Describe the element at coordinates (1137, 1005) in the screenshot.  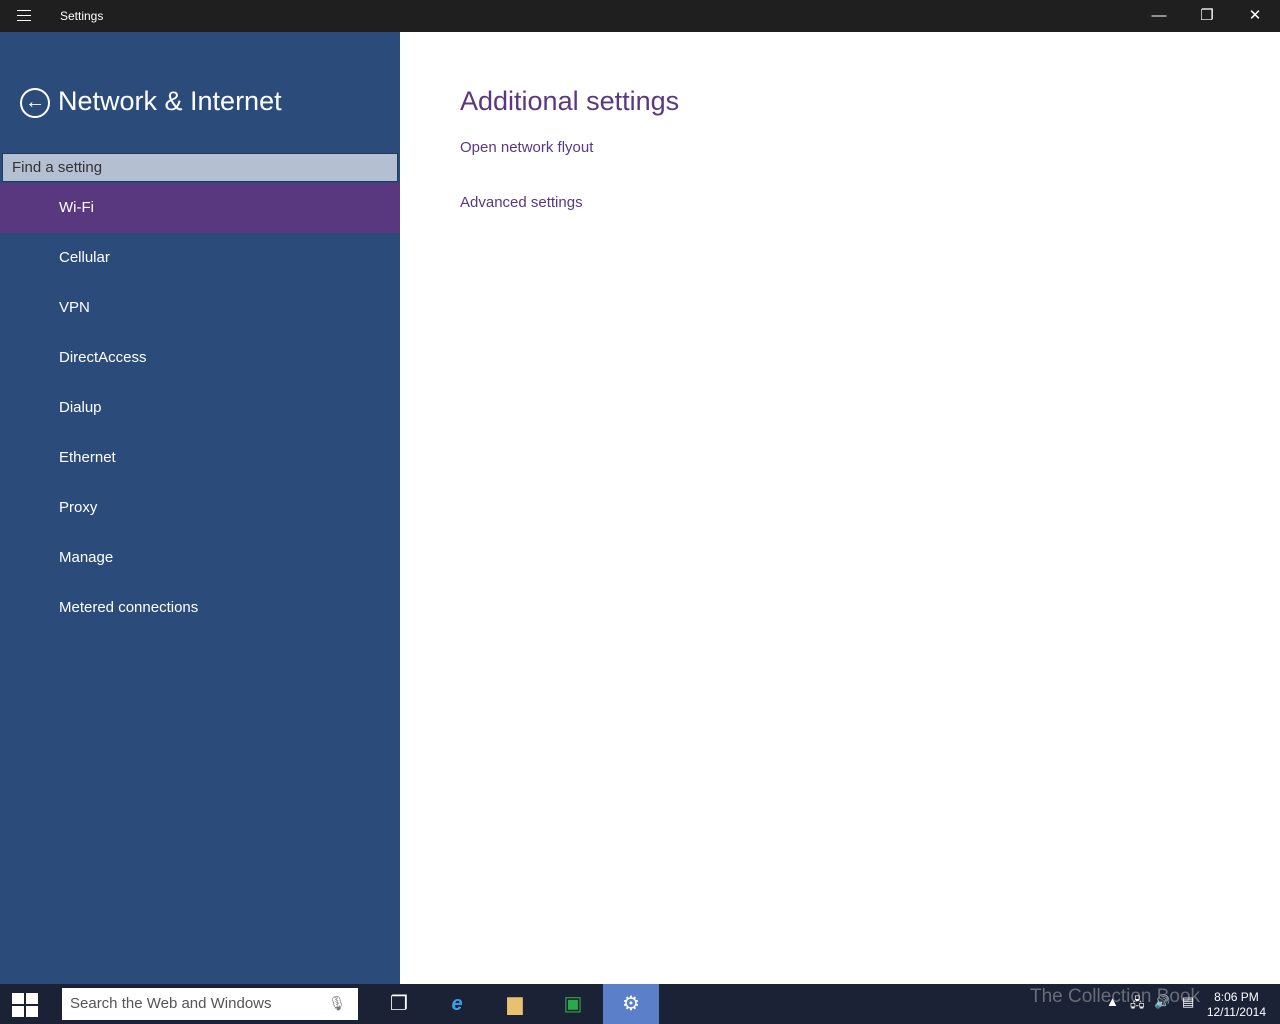
I see `network-icon: 🖧` at that location.